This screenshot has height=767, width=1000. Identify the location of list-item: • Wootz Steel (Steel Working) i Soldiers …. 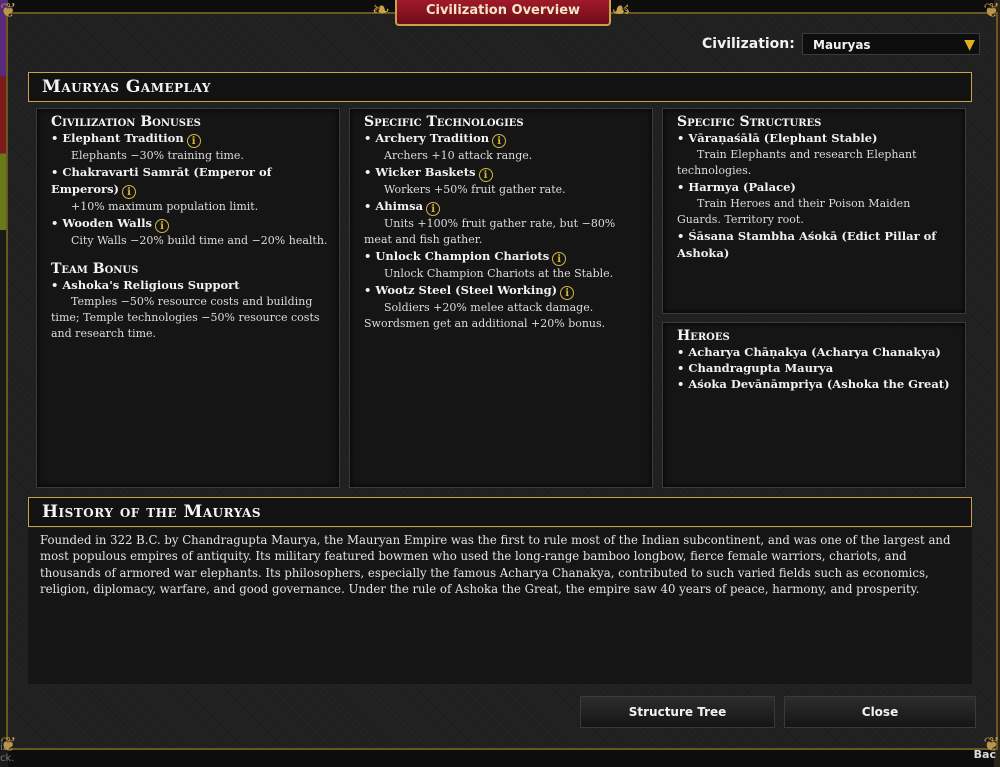
(485, 306).